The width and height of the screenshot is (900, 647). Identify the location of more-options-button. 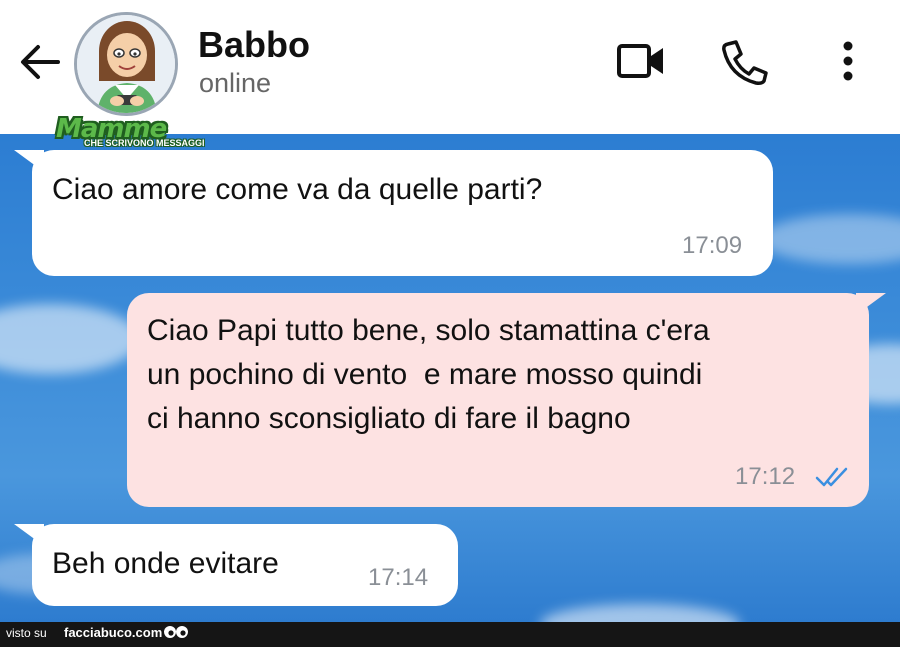
(848, 62).